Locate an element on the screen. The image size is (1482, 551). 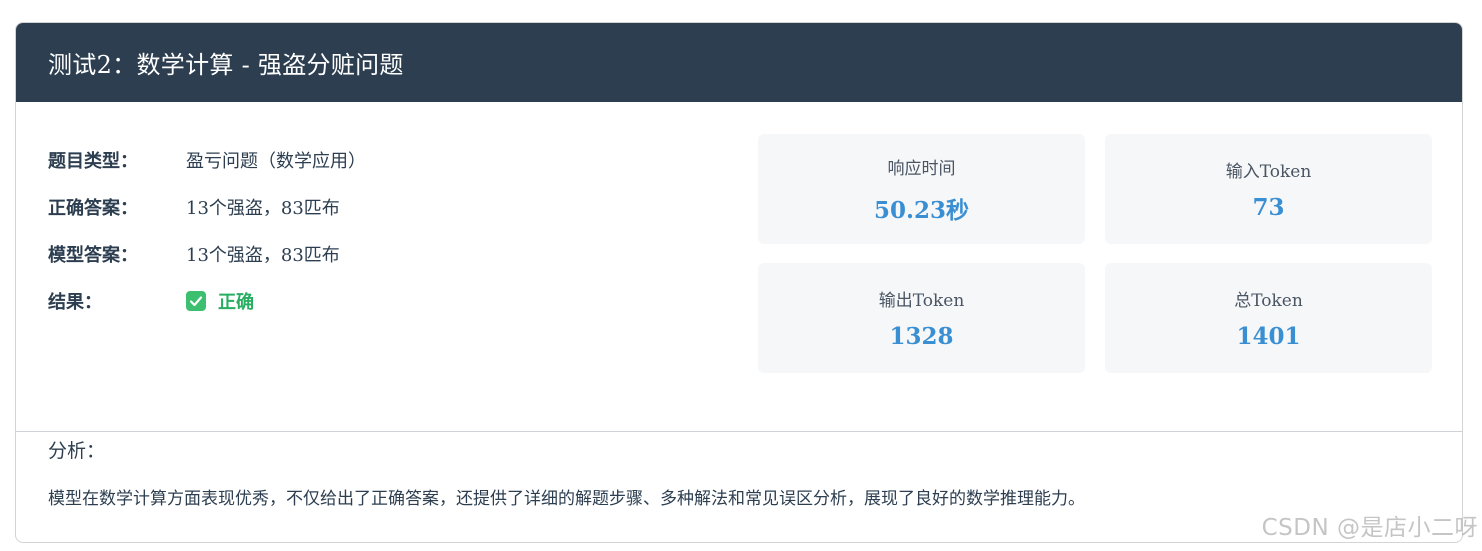
section-divider is located at coordinates (739, 431).